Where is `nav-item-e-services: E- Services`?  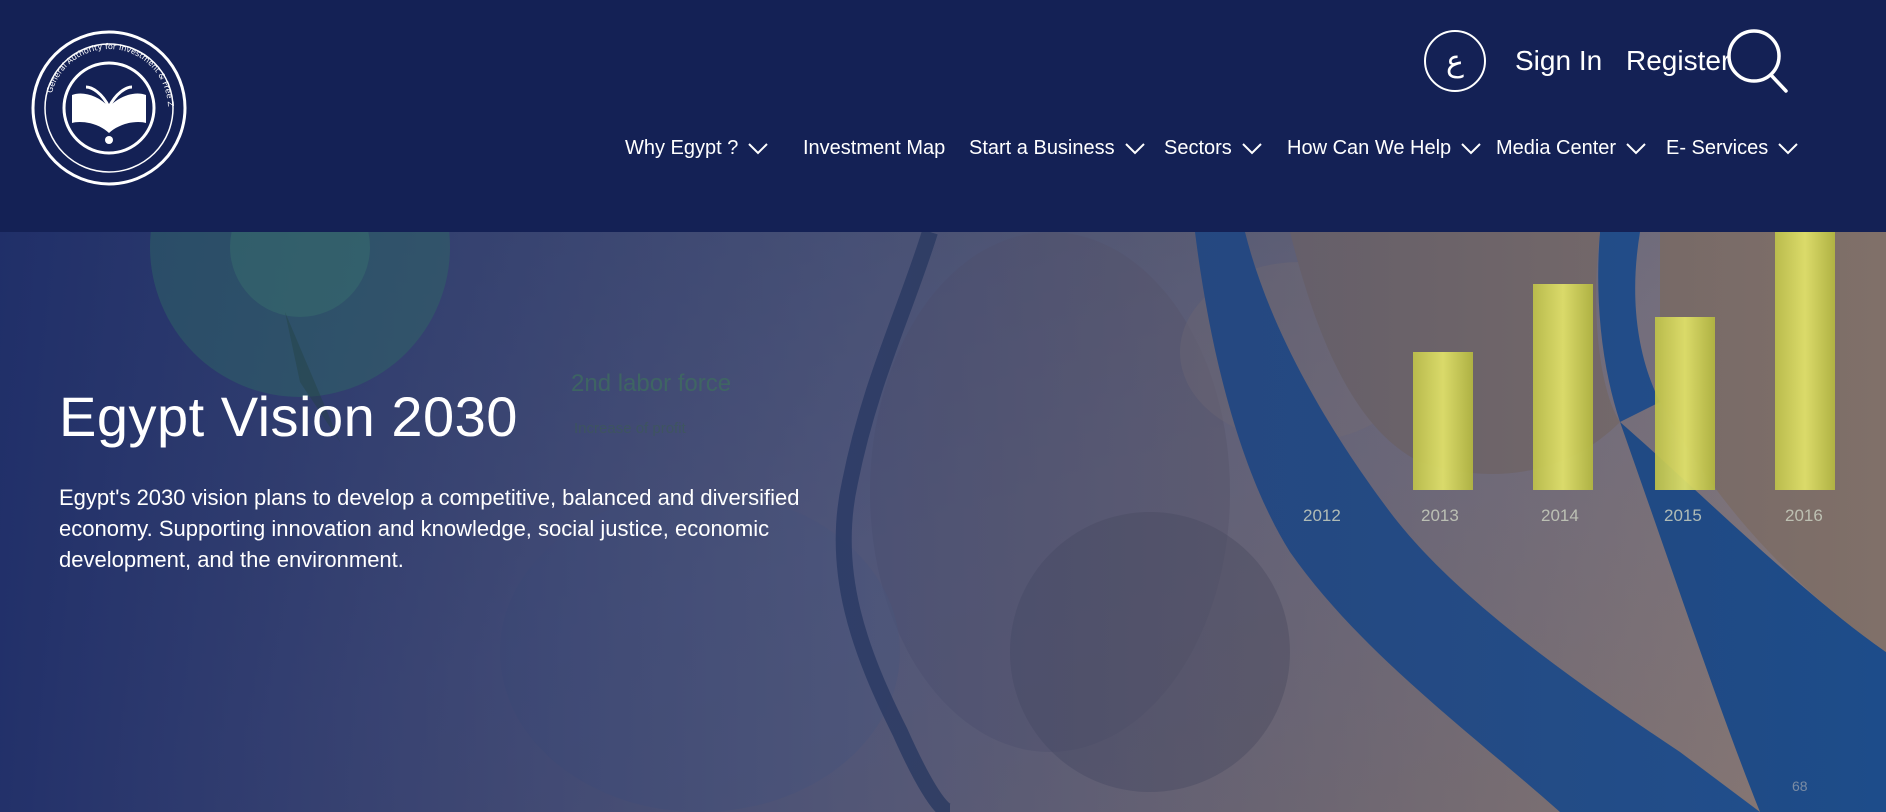
nav-item-e-services: E- Services is located at coordinates (1732, 148).